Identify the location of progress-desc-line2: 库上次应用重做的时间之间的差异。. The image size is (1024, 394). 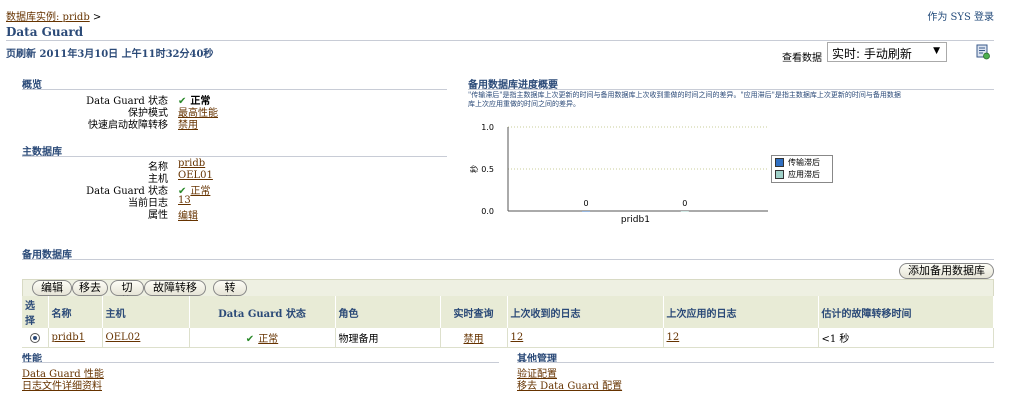
(524, 104).